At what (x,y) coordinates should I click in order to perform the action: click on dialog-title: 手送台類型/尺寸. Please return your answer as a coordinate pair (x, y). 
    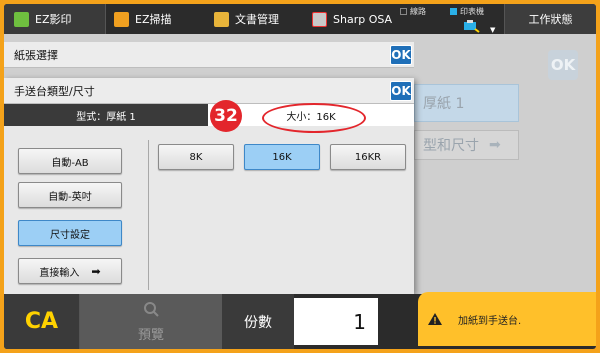
    Looking at the image, I should click on (54, 91).